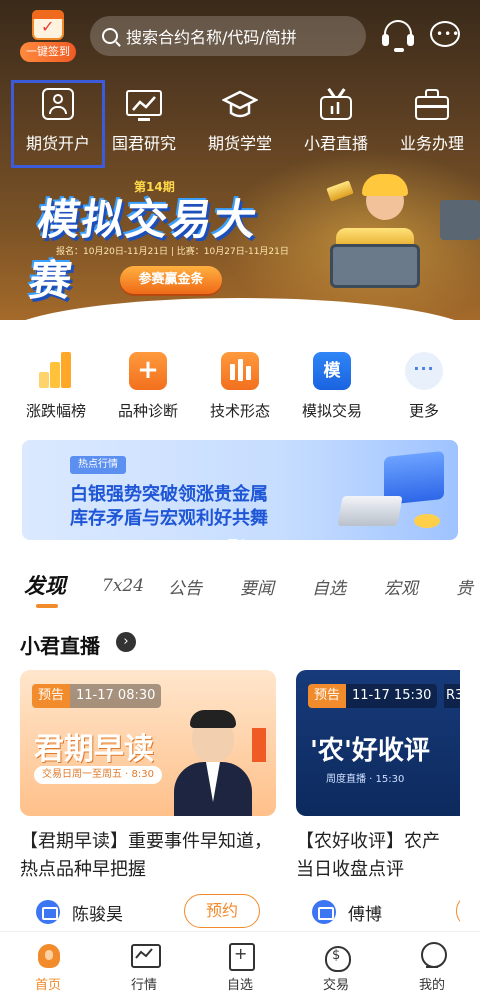 The height and width of the screenshot is (997, 480). What do you see at coordinates (144, 105) in the screenshot?
I see `monitor-chart-icon` at bounding box center [144, 105].